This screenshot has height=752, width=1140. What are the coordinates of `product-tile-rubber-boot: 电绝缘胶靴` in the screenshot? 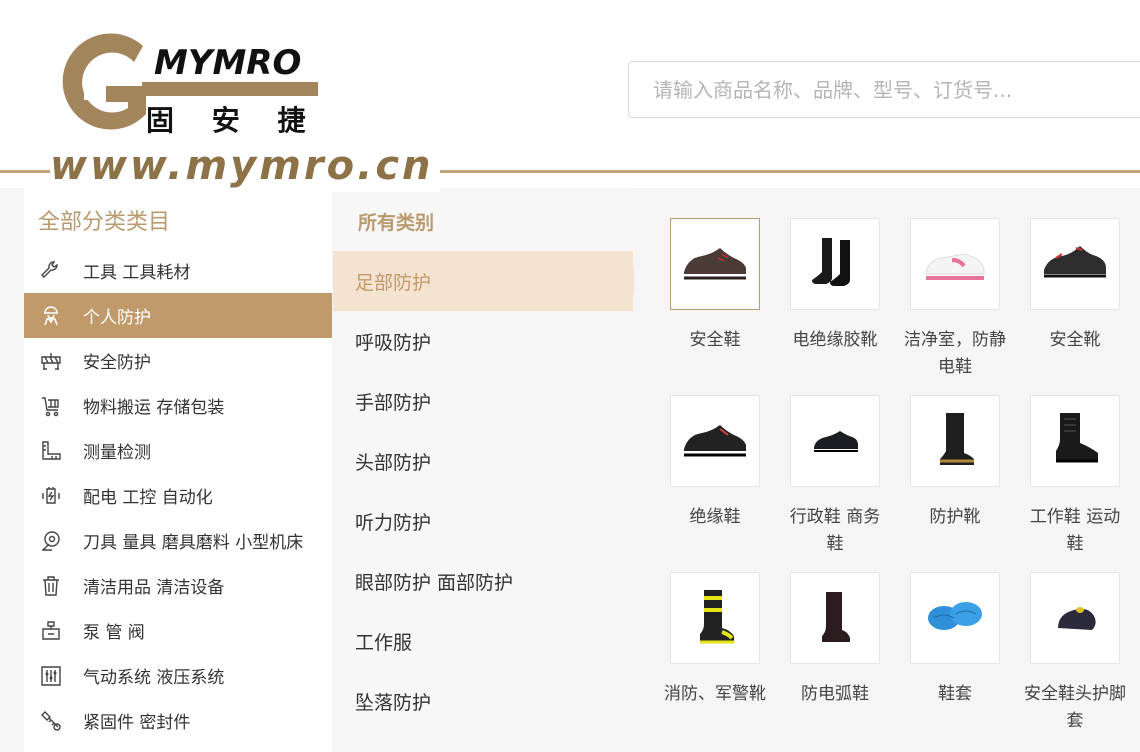 It's located at (835, 286).